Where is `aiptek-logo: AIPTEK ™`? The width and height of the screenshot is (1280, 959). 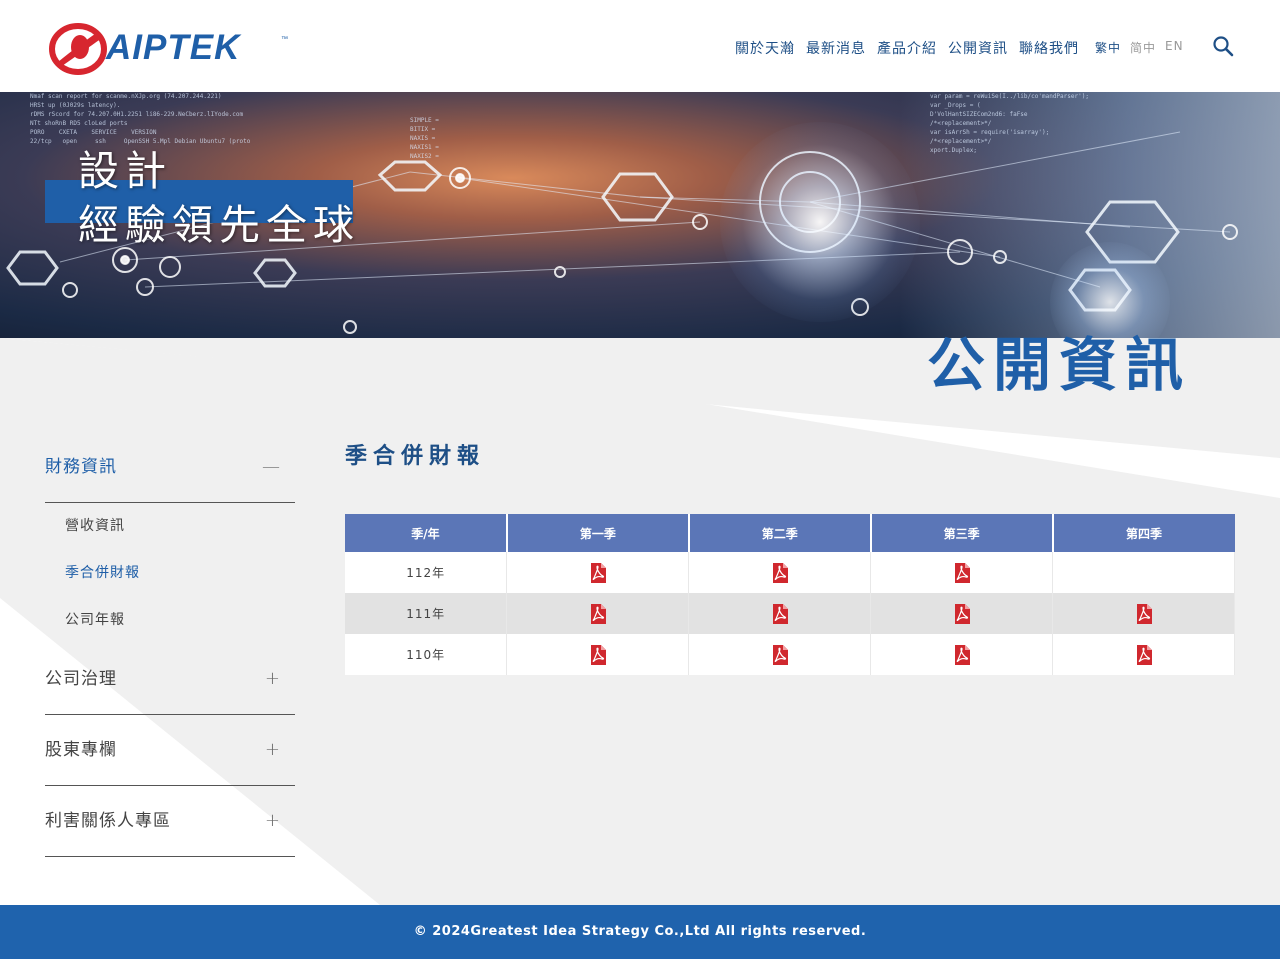
aiptek-logo: AIPTEK ™ is located at coordinates (170, 49).